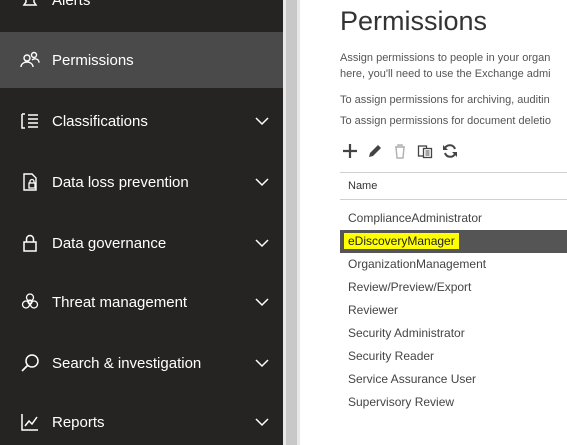 Image resolution: width=567 pixels, height=445 pixels. What do you see at coordinates (120, 182) in the screenshot?
I see `sidebar-item-label: Data loss prevention` at bounding box center [120, 182].